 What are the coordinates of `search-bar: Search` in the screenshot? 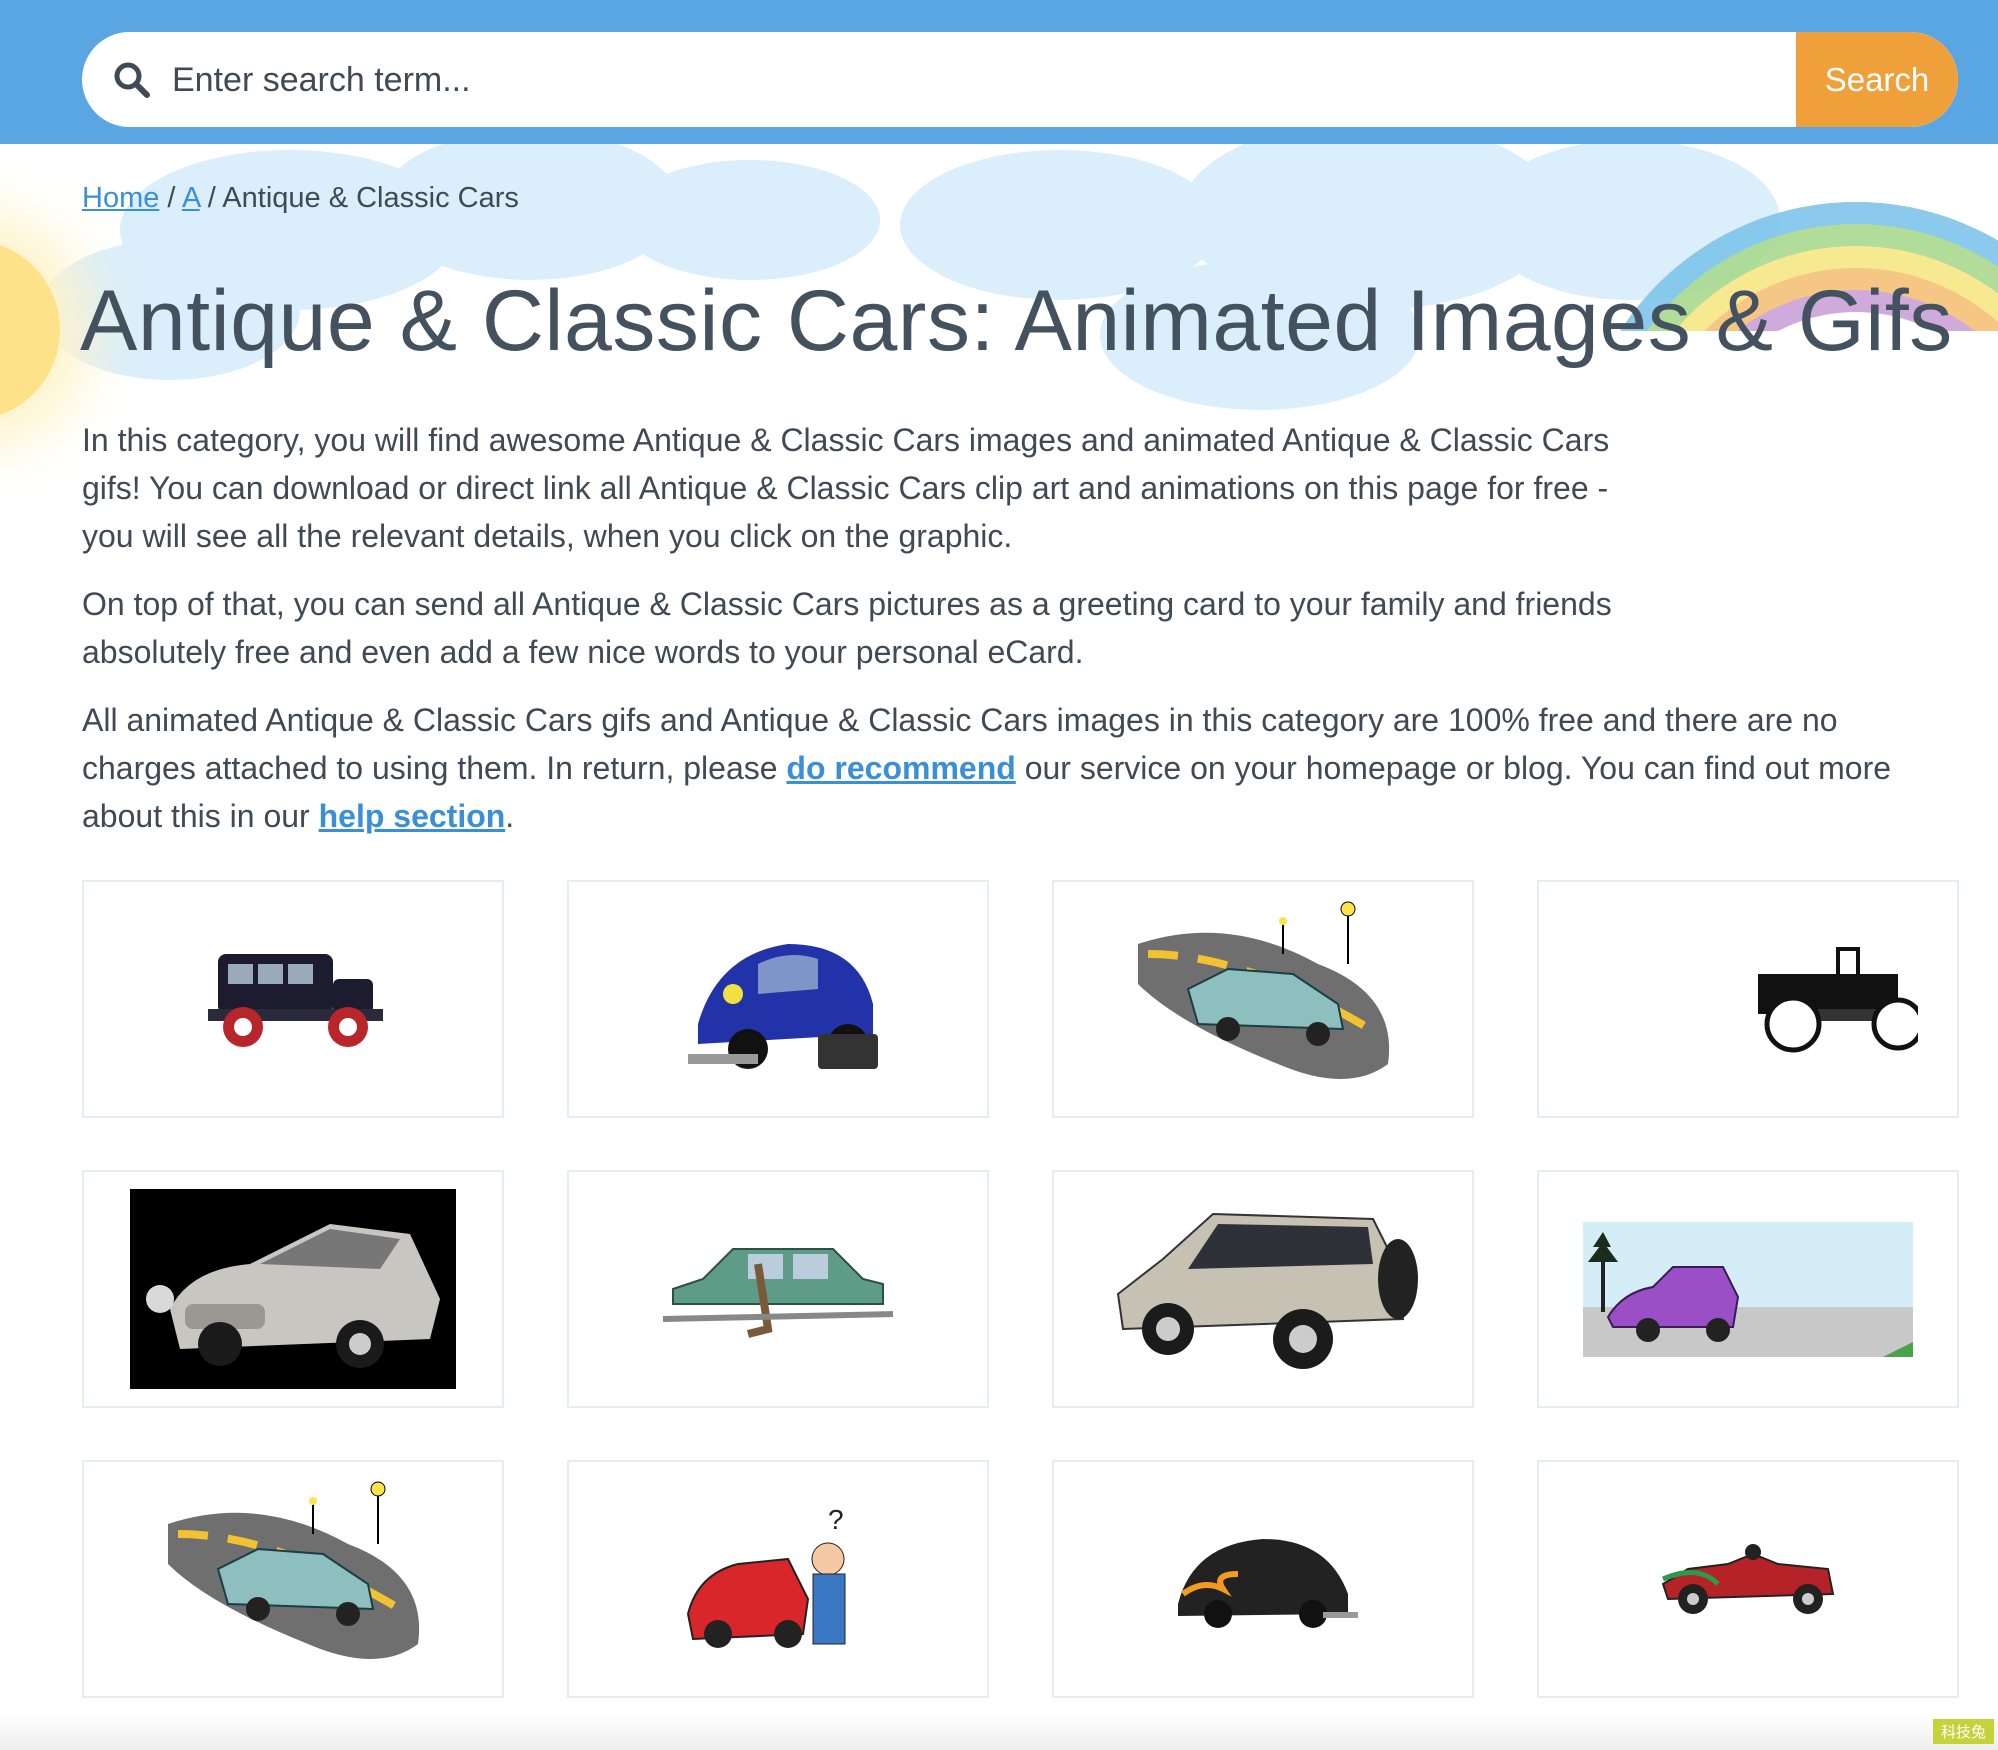 It's located at (1020, 79).